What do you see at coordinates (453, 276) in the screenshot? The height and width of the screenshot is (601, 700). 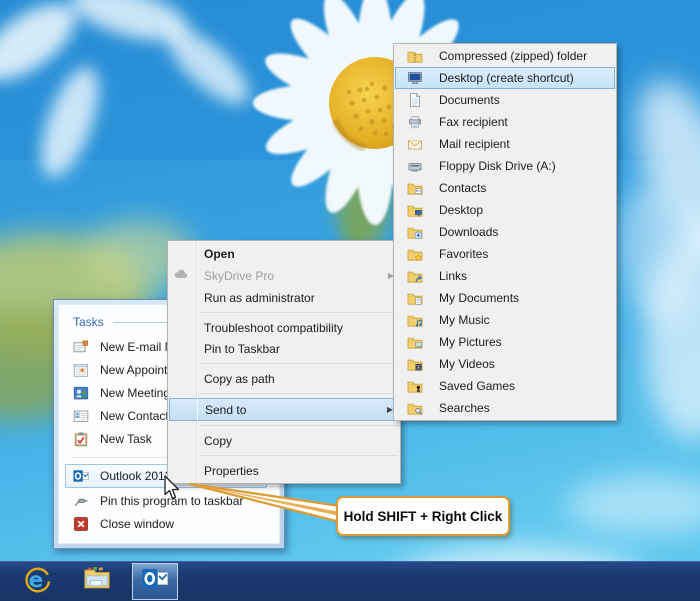 I see `sendto-item-label: Links` at bounding box center [453, 276].